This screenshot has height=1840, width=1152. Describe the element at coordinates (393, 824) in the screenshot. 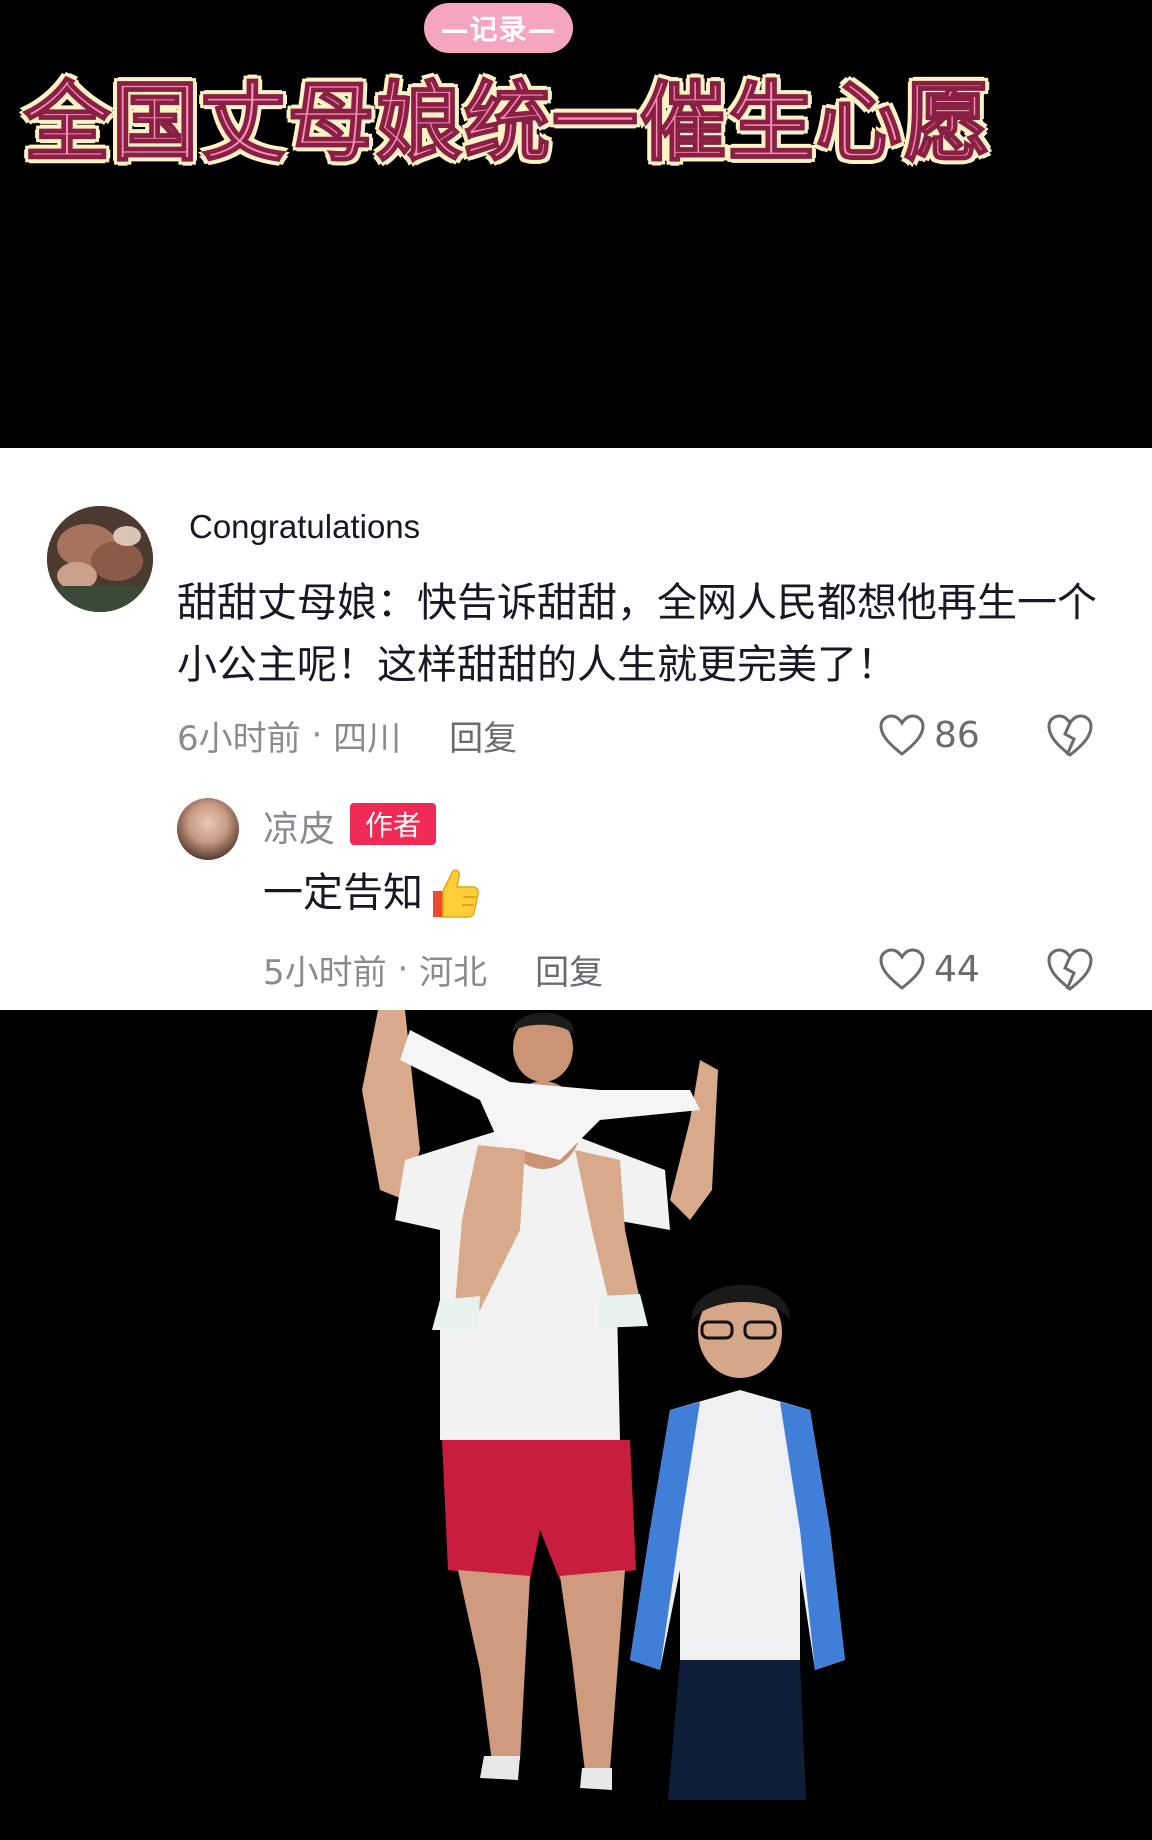

I see `author-badge: 作者` at that location.